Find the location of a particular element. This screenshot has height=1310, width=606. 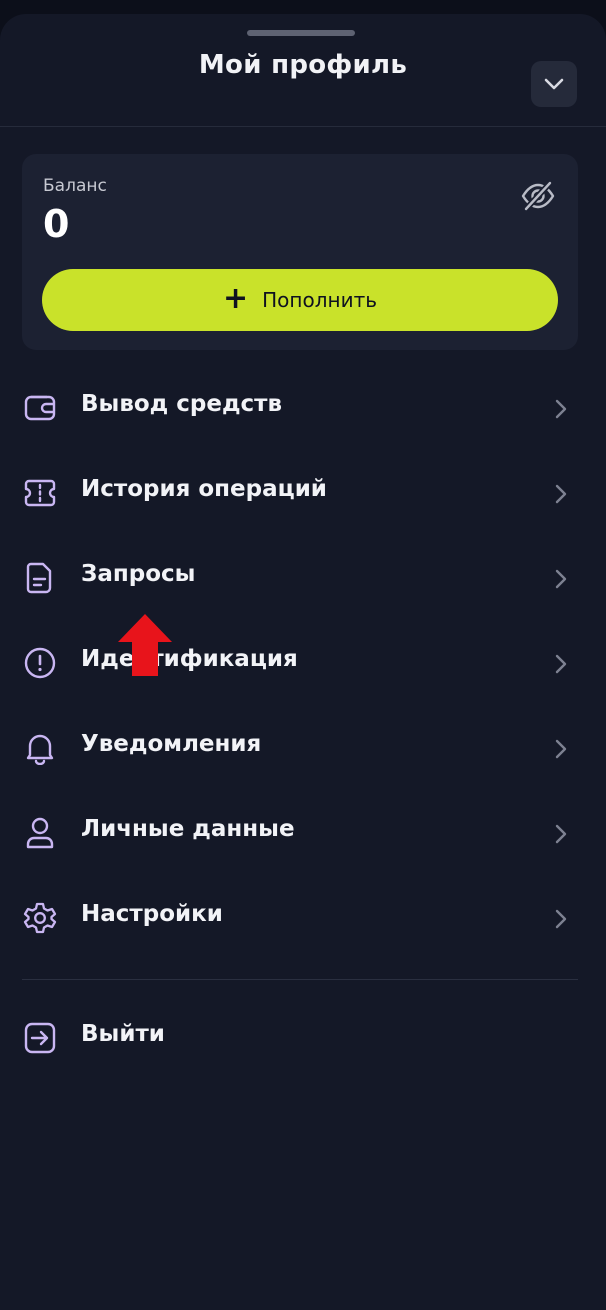

logout-button: Выйти is located at coordinates (303, 1038).